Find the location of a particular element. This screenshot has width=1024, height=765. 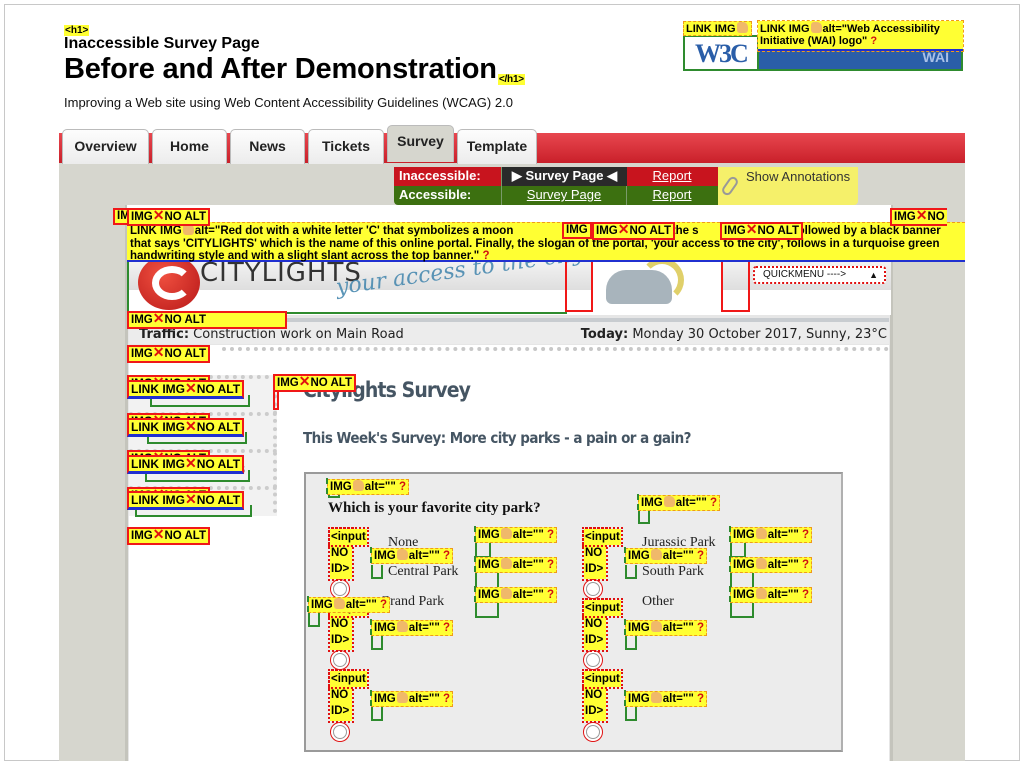

link-img-no-alt-annotation: LINK IMG✕NO ALT is located at coordinates (186, 464).